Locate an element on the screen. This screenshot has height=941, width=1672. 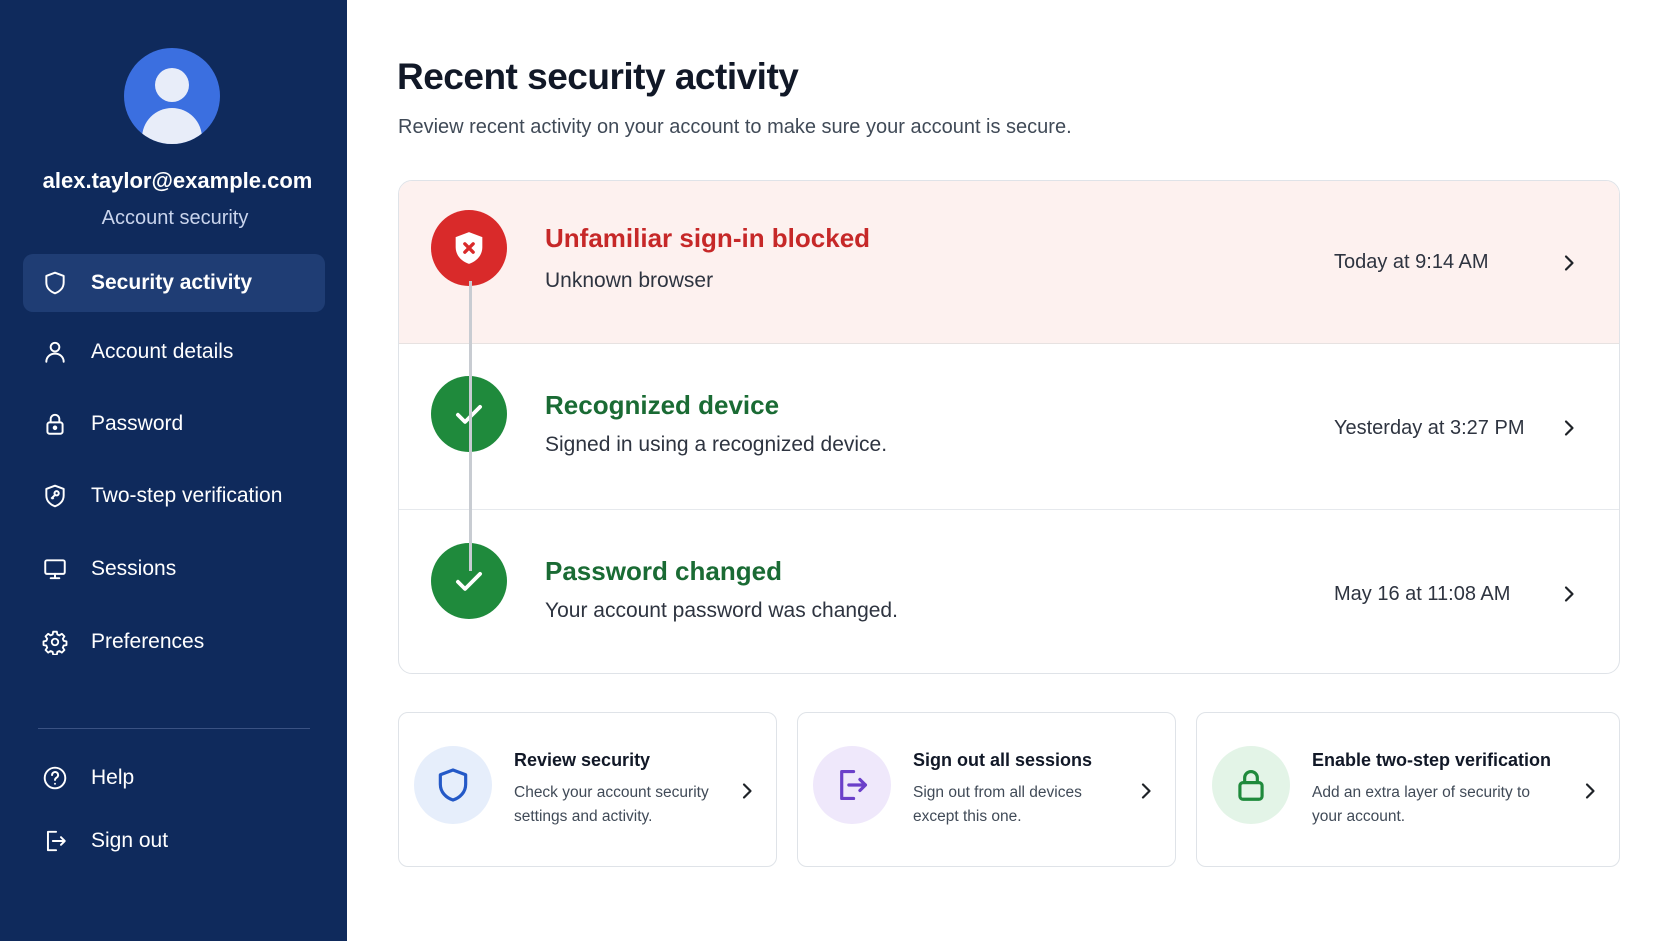
page-title: Recent security activity is located at coordinates (598, 76).